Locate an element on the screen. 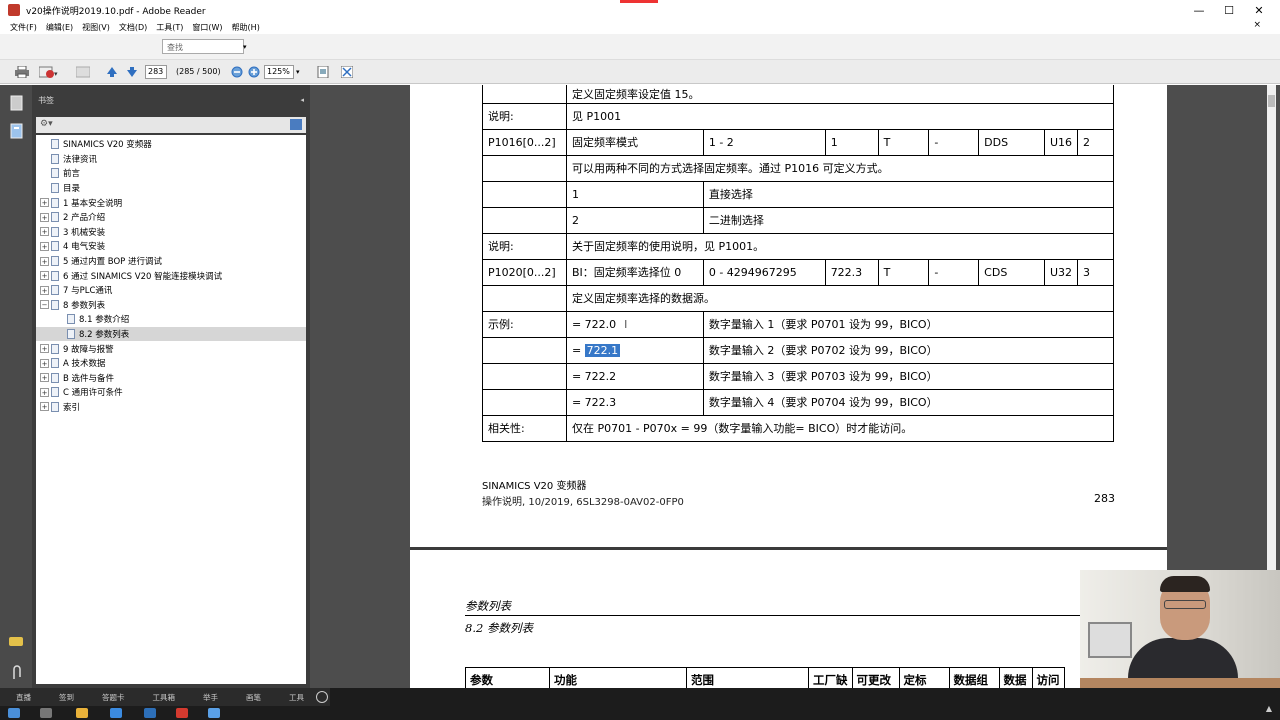 The height and width of the screenshot is (720, 1280). zoom-out-icon is located at coordinates (237, 72).